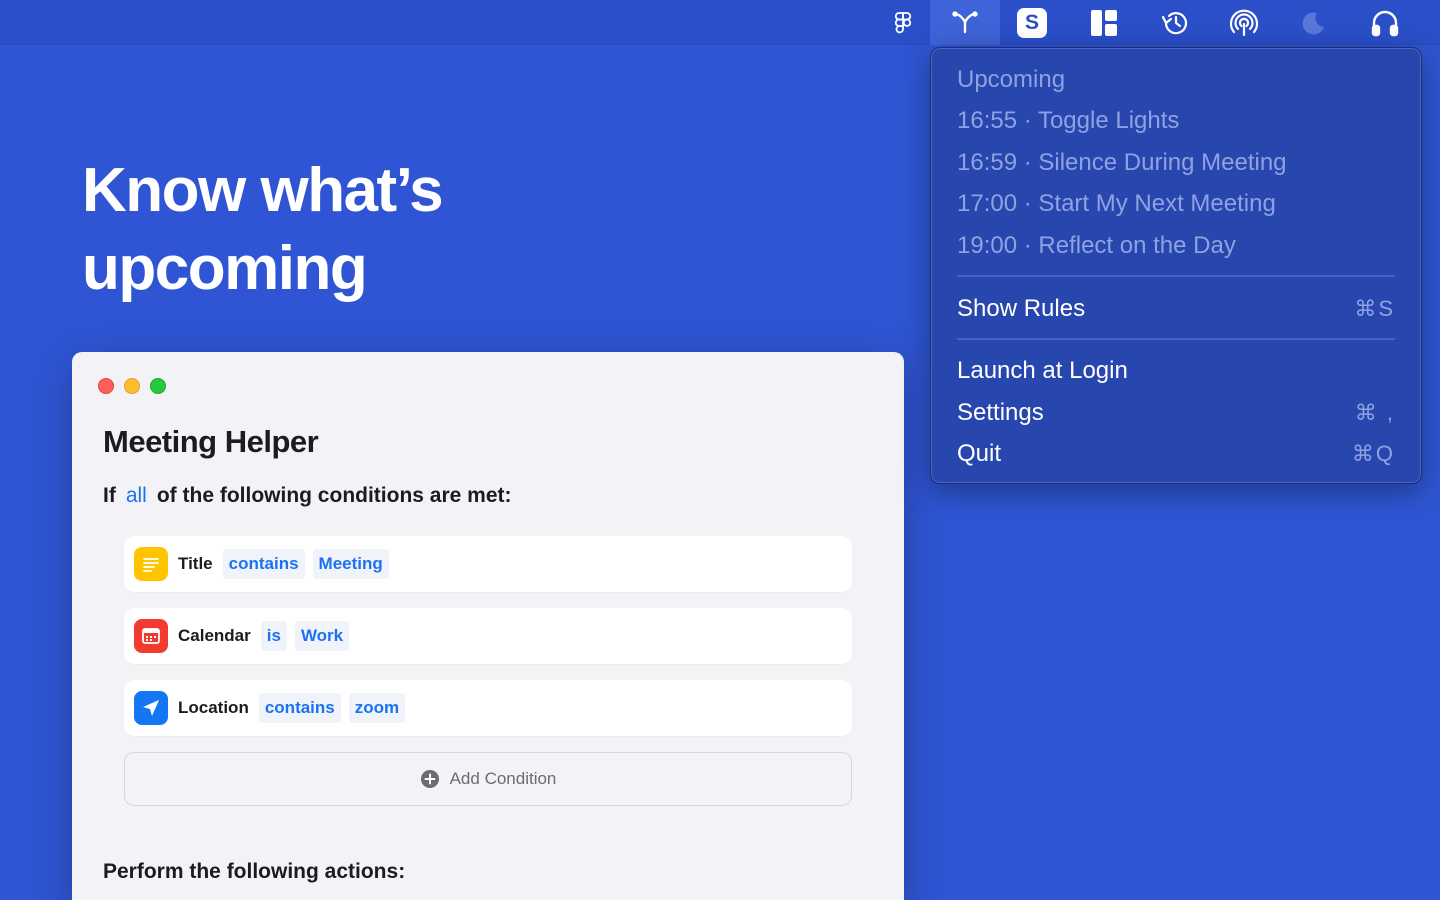  I want to click on menu-item-settings: Settings ⌘ ,, so click(1176, 413).